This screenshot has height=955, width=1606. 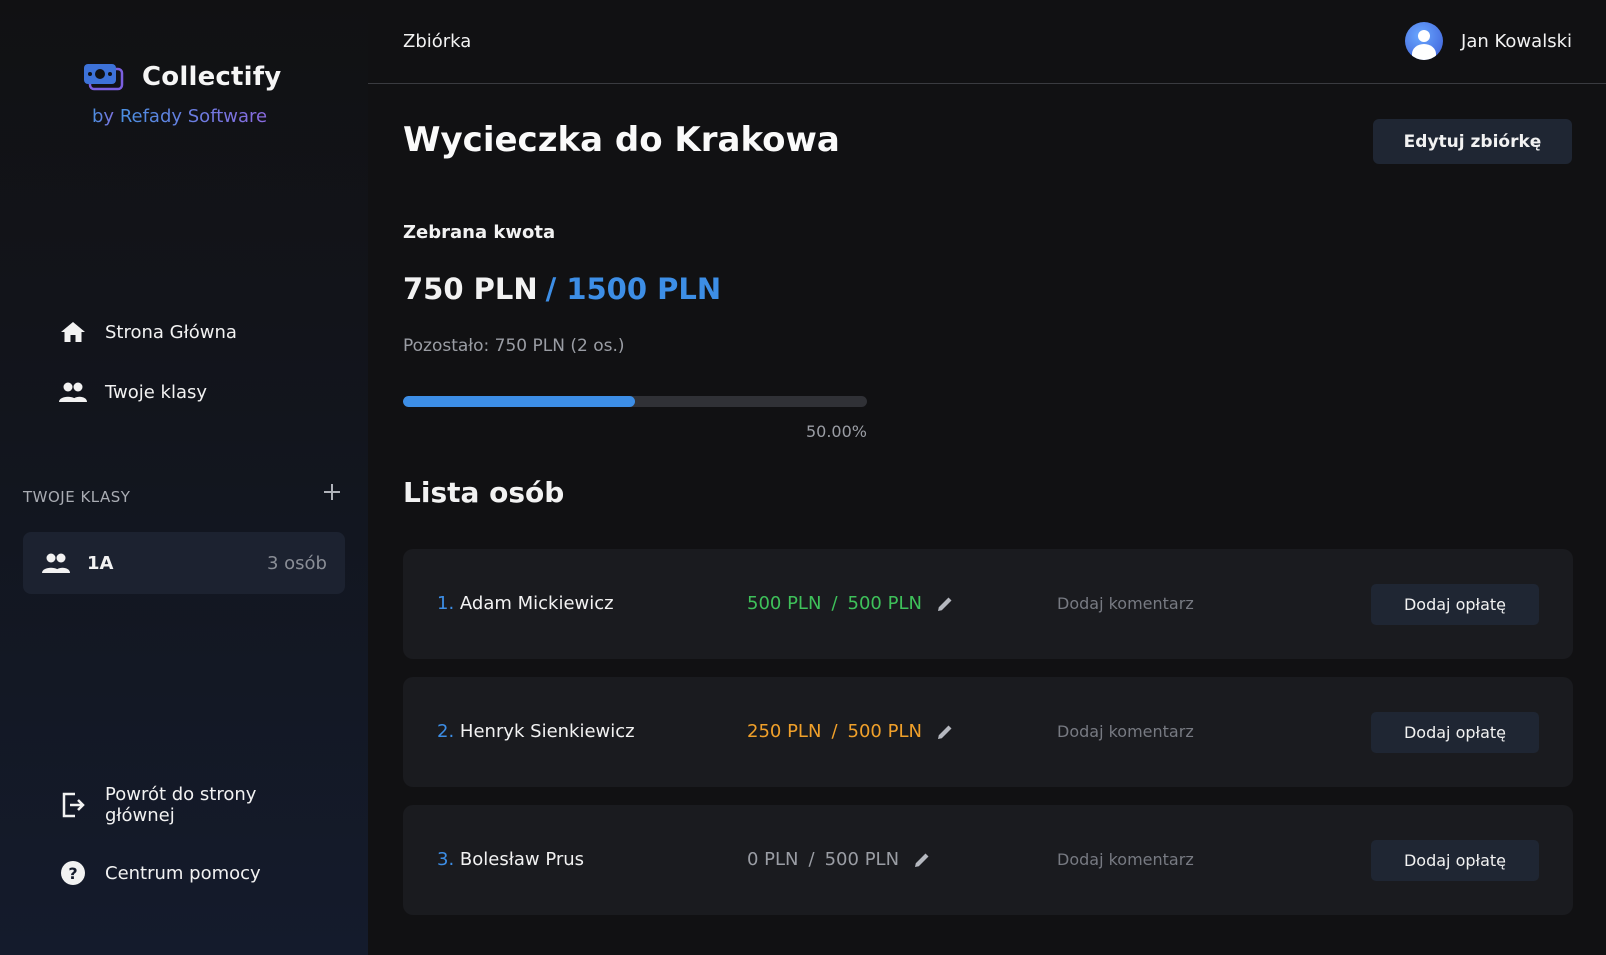 What do you see at coordinates (184, 563) in the screenshot?
I see `class-card-1a: 1A 3 osób` at bounding box center [184, 563].